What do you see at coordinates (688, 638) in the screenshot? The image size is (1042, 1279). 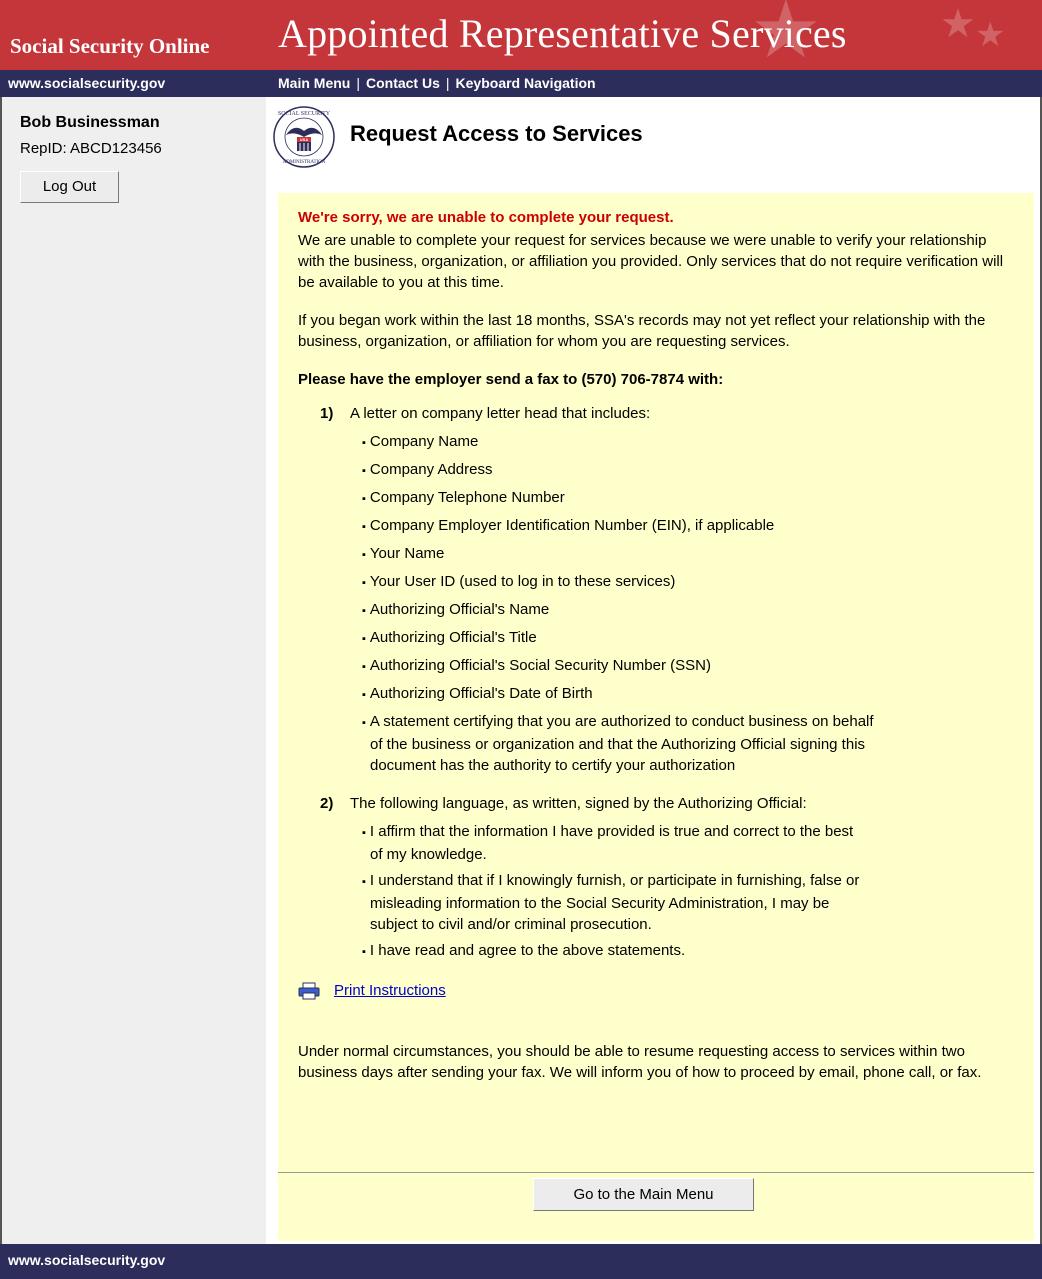 I see `list-item: Authorizing Official's Title` at bounding box center [688, 638].